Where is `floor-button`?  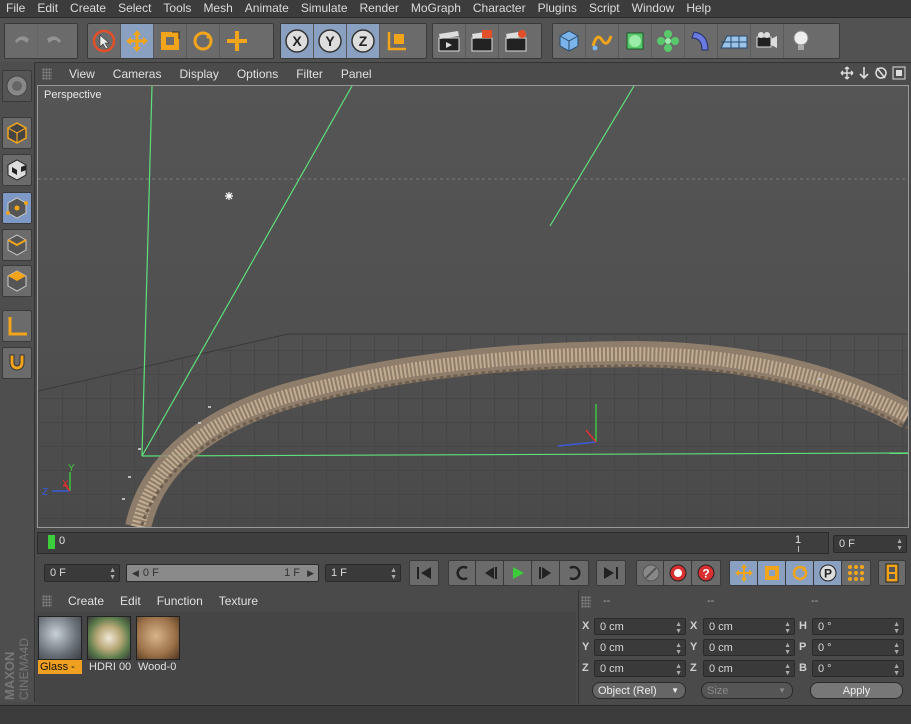 floor-button is located at coordinates (734, 41).